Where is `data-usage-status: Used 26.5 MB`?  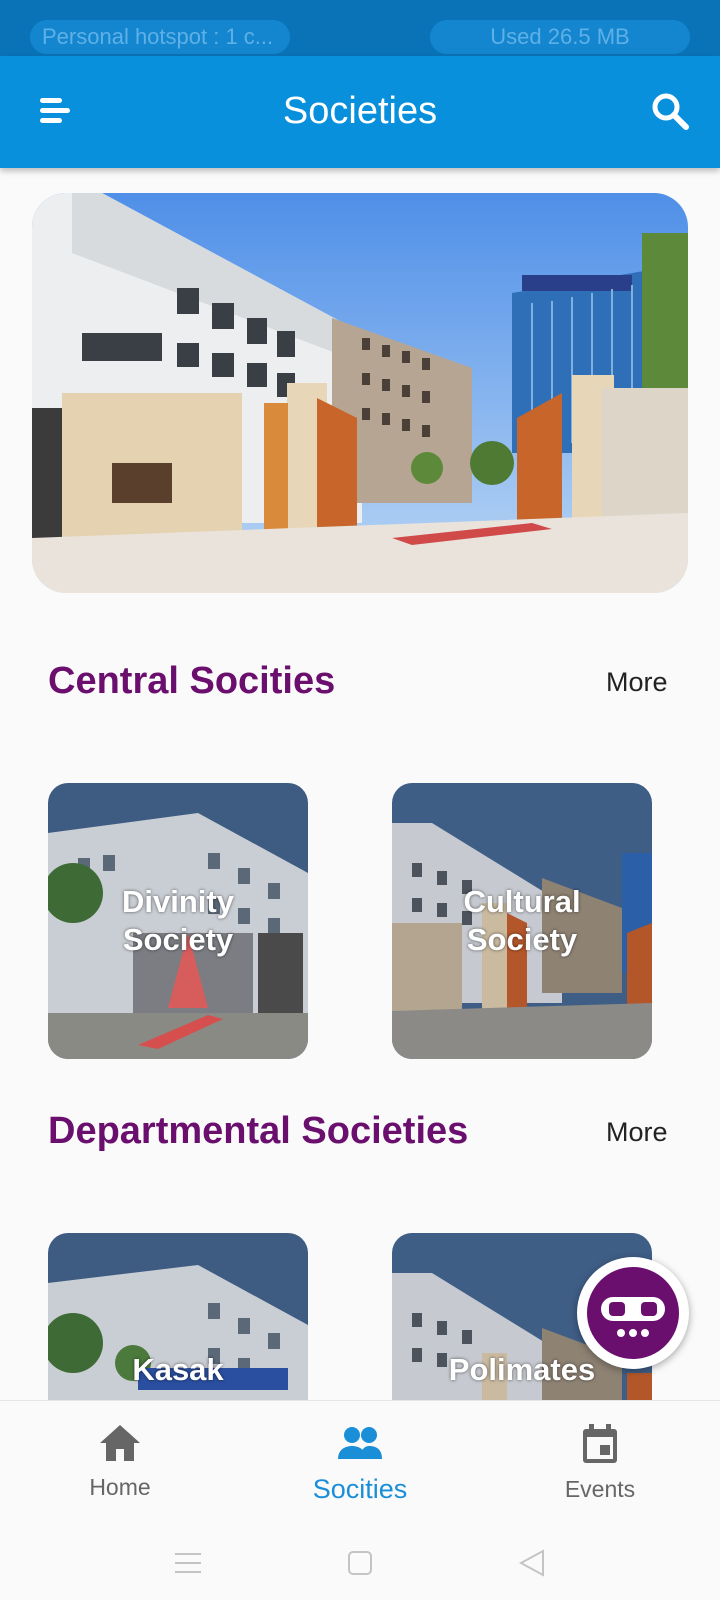 data-usage-status: Used 26.5 MB is located at coordinates (560, 37).